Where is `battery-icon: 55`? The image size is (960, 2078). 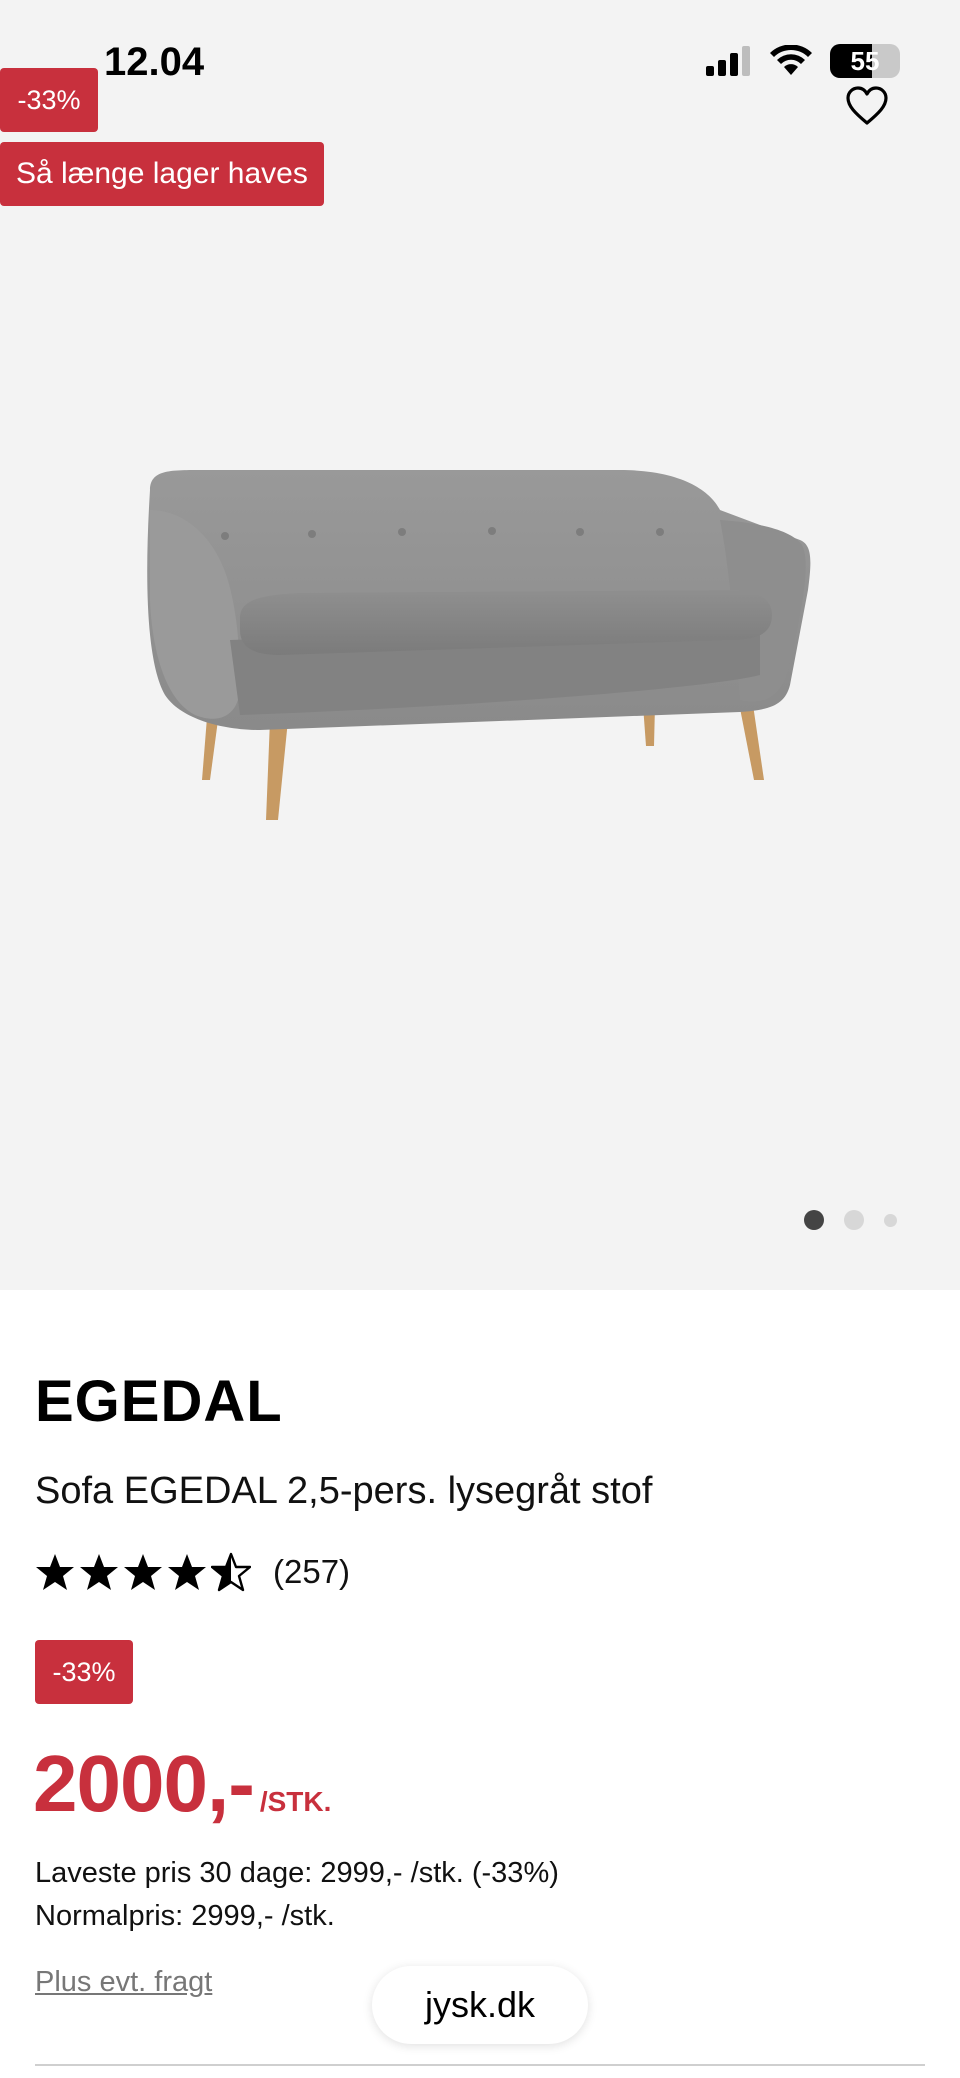
battery-icon: 55 is located at coordinates (865, 61).